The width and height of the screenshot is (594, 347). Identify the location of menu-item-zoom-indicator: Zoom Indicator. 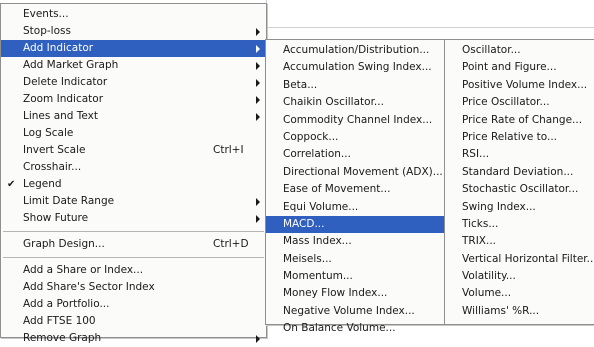
(133, 99).